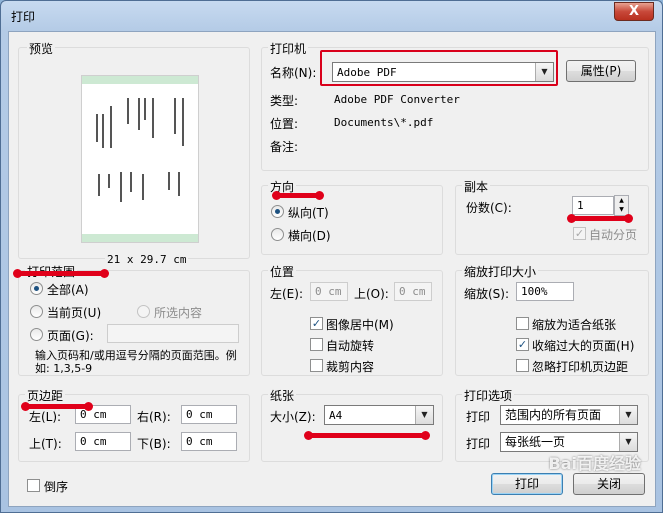 The image size is (663, 513). I want to click on copies-count-label: 份数(C):, so click(489, 208).